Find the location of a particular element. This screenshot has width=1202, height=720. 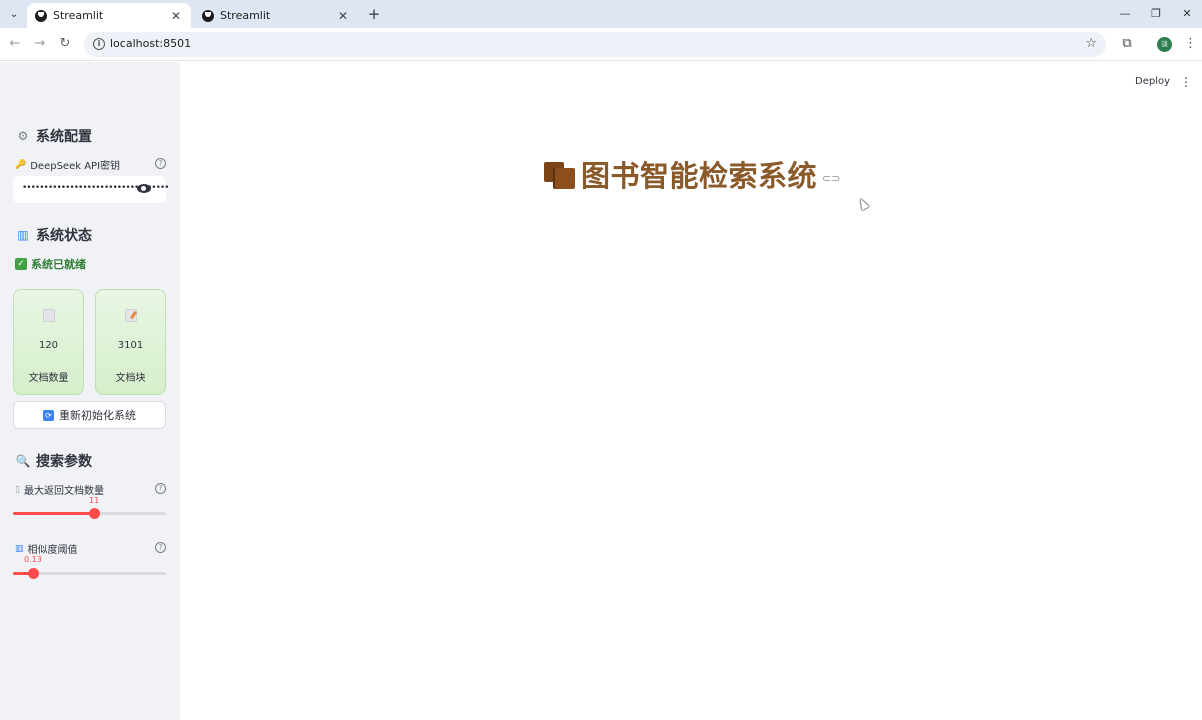

api-key-input: •••••••••••••••••••••••••••••••••• is located at coordinates (91, 189).